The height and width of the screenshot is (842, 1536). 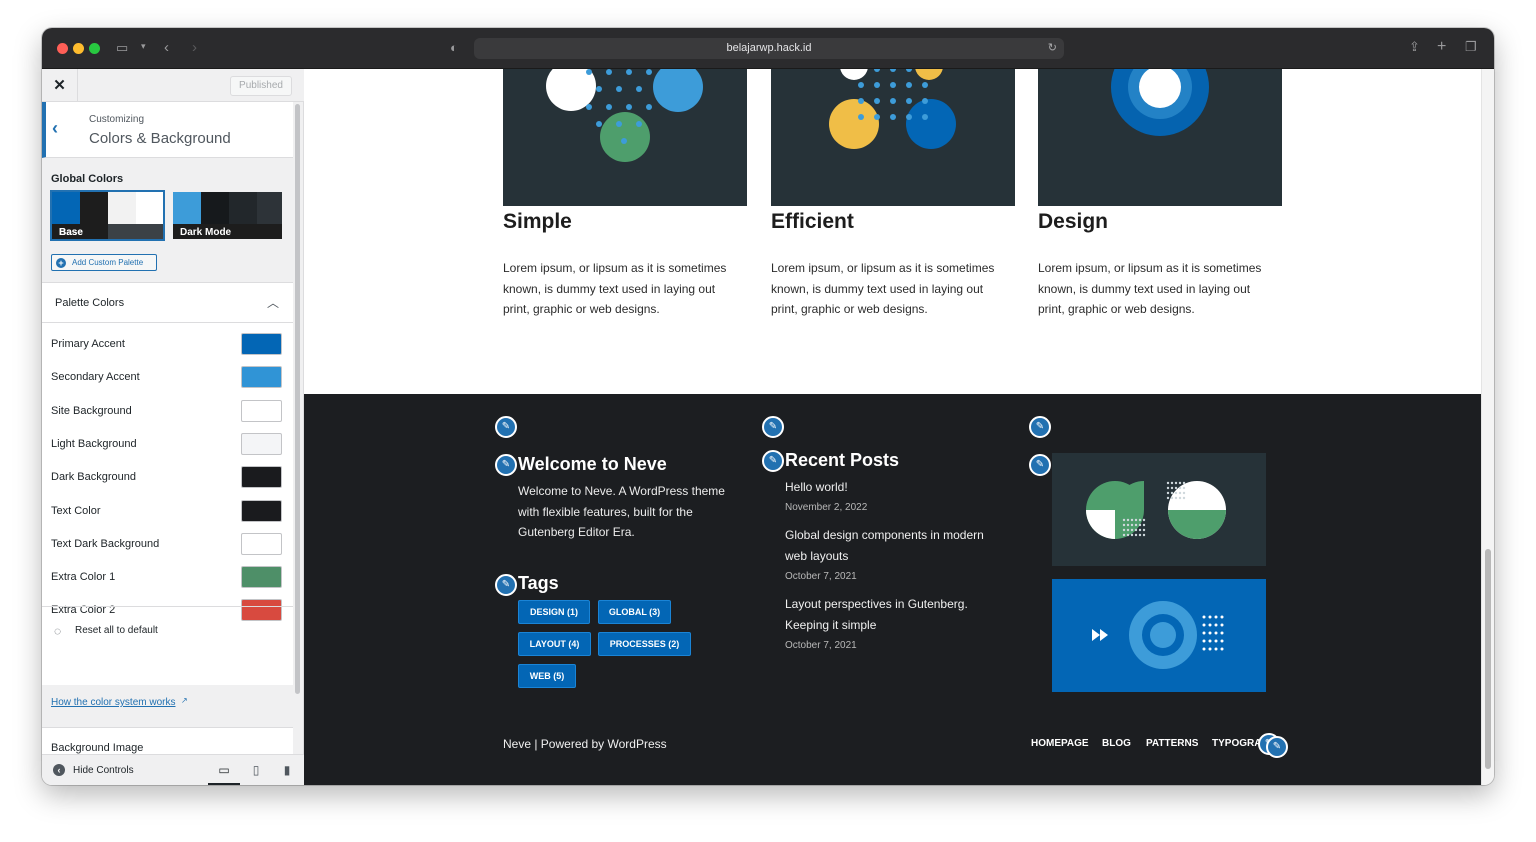 I want to click on howto-link: How the color system works, so click(x=113, y=702).